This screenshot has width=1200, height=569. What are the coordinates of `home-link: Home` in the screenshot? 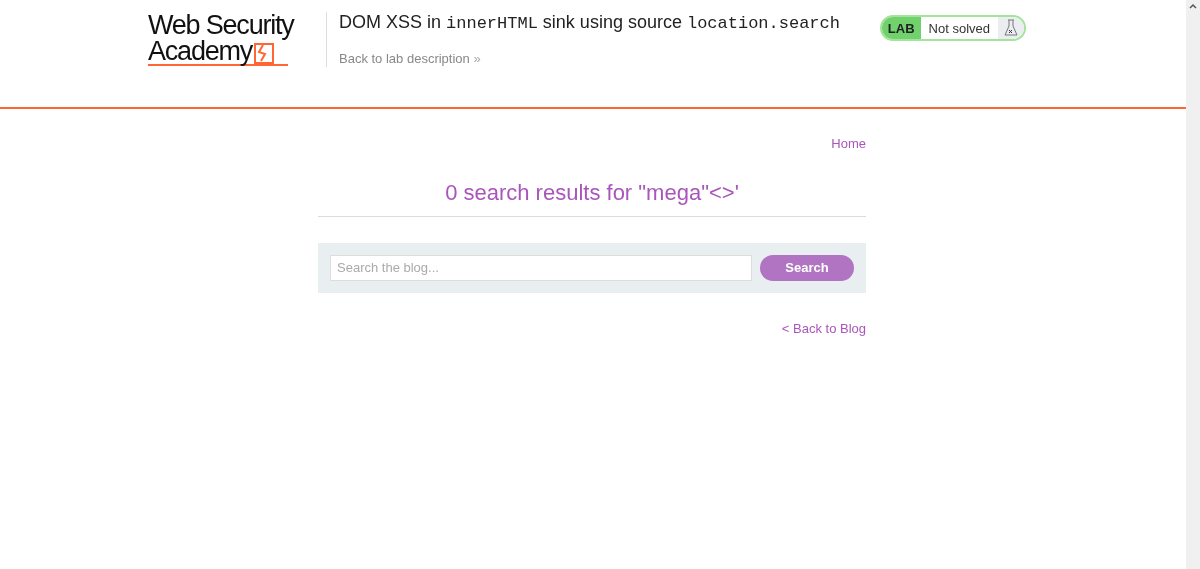 It's located at (848, 143).